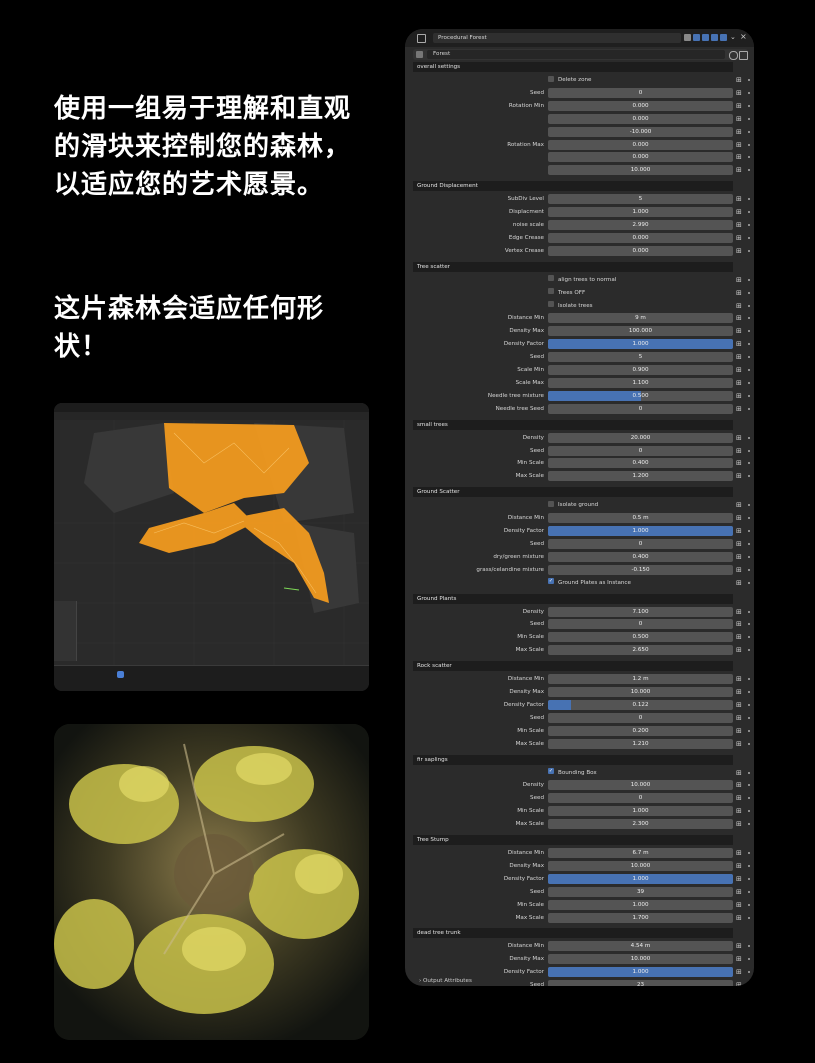 The height and width of the screenshot is (1063, 815). Describe the element at coordinates (640, 395) in the screenshot. I see `slider-field: 0.500` at that location.